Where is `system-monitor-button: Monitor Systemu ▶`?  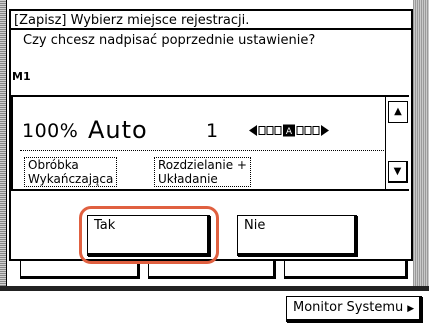 system-monitor-button: Monitor Systemu ▶ is located at coordinates (354, 309).